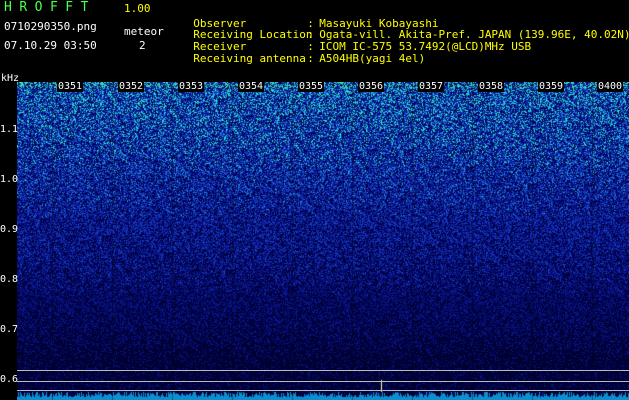 The height and width of the screenshot is (400, 629). What do you see at coordinates (9, 379) in the screenshot?
I see `freq-label: 0.6` at bounding box center [9, 379].